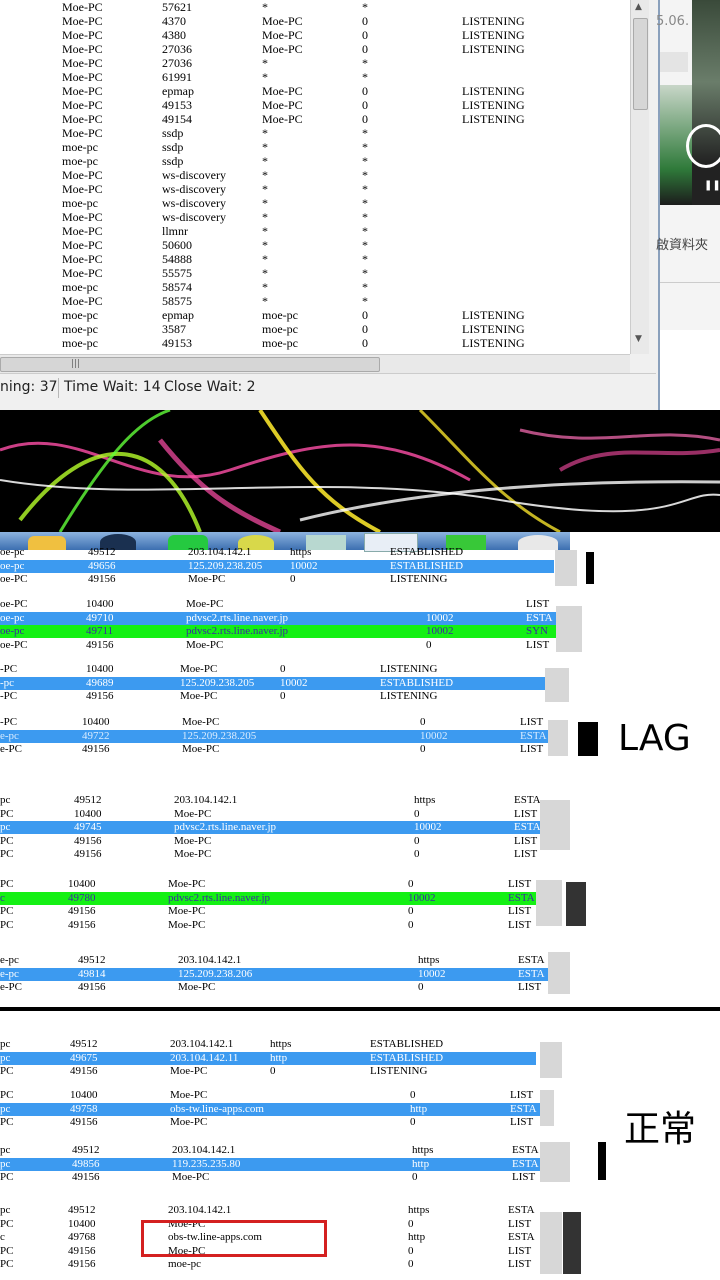 This screenshot has height=1280, width=720. Describe the element at coordinates (84, 1108) in the screenshot. I see `strip-connection-cell: 49758` at that location.